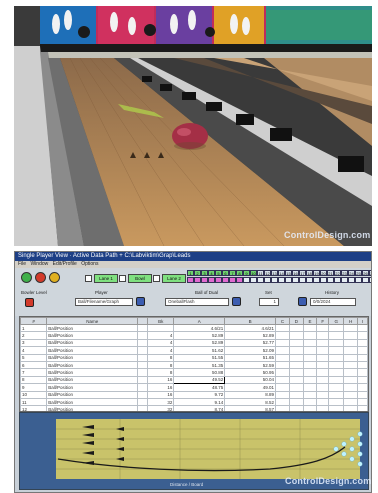 This screenshot has width=378, height=493. I want to click on table-cell: 2, so click(34, 335).